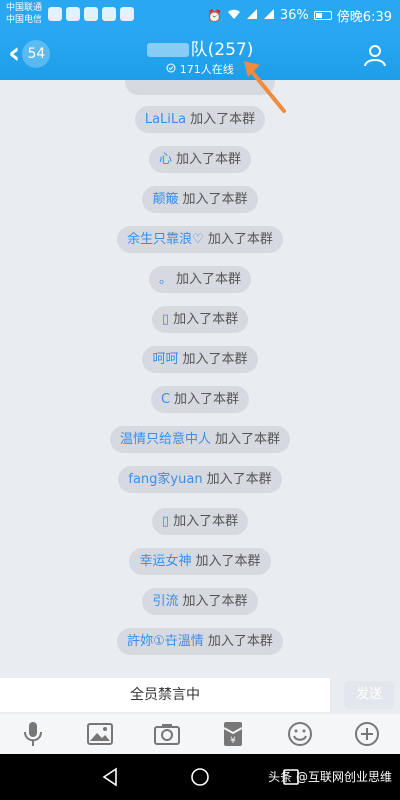 Image resolution: width=400 pixels, height=800 pixels. Describe the element at coordinates (200, 55) in the screenshot. I see `chat-header: ‹ 54 队(257) 171人在线` at that location.